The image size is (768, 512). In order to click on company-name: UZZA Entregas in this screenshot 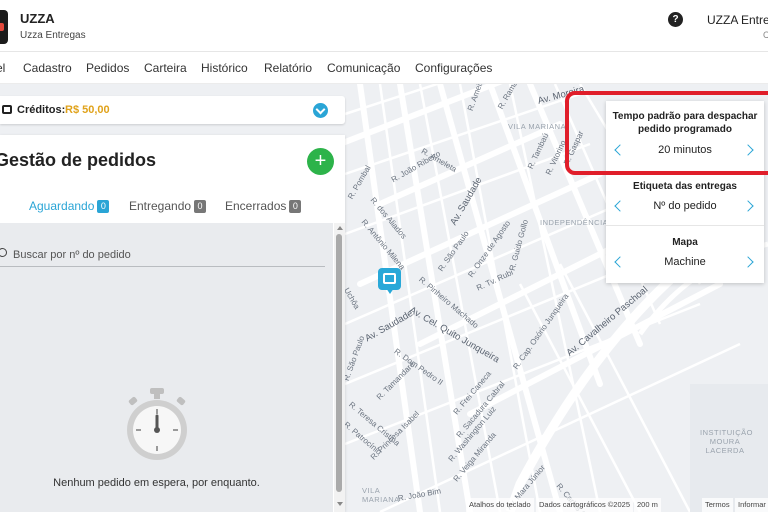, I will do `click(737, 20)`.